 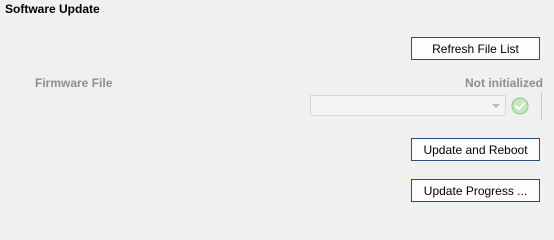 What do you see at coordinates (541, 106) in the screenshot?
I see `vertical-divider` at bounding box center [541, 106].